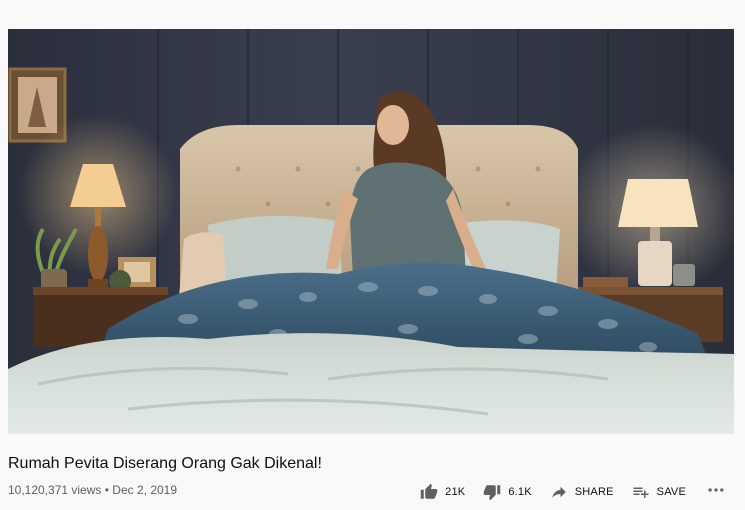 This screenshot has height=510, width=745. I want to click on video-stats: 10,120,371 views • Dec 2, 2019, so click(92, 490).